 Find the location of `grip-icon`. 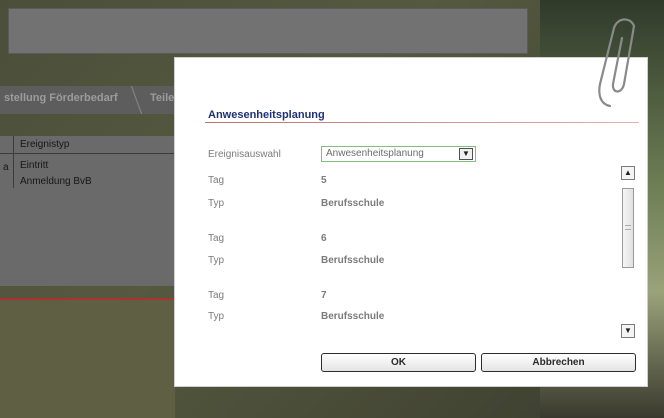

grip-icon is located at coordinates (628, 227).